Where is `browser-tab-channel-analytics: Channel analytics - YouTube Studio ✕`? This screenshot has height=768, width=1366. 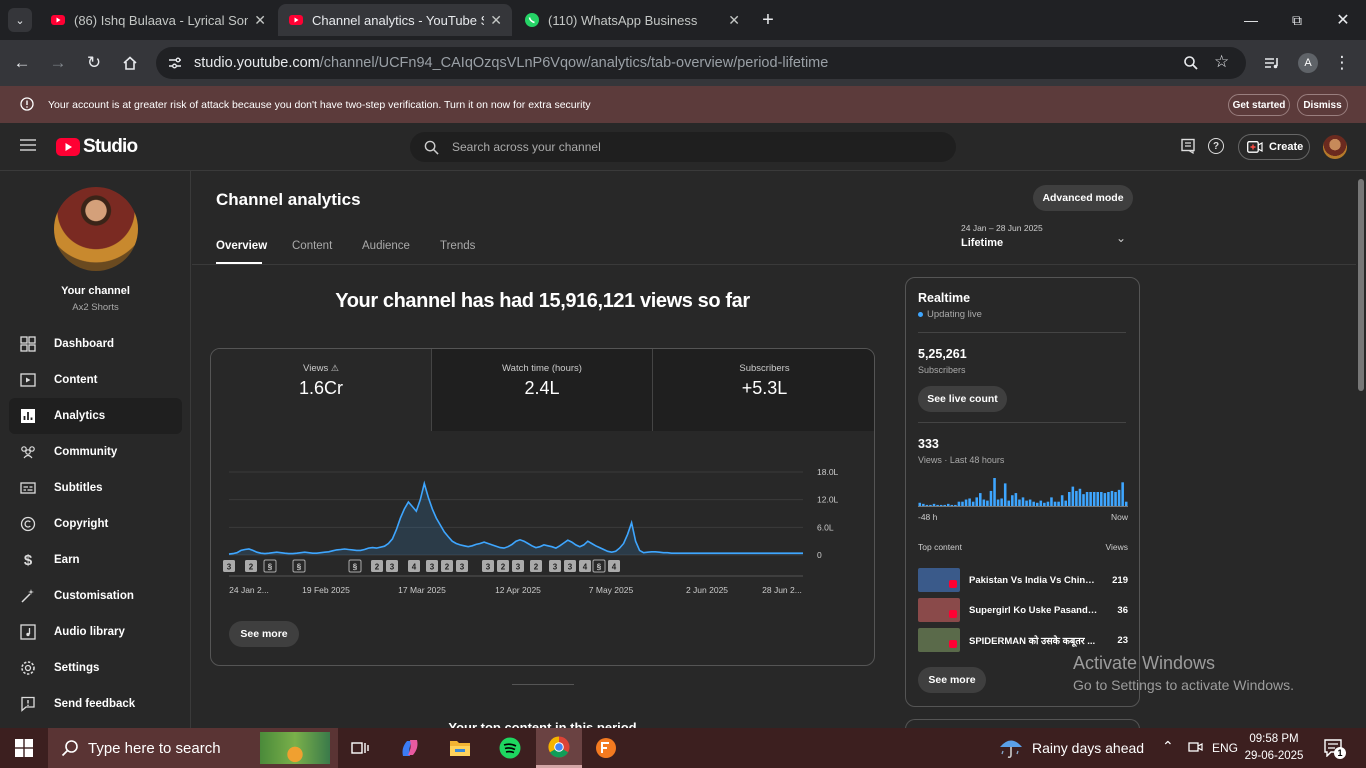 browser-tab-channel-analytics: Channel analytics - YouTube Studio ✕ is located at coordinates (395, 20).